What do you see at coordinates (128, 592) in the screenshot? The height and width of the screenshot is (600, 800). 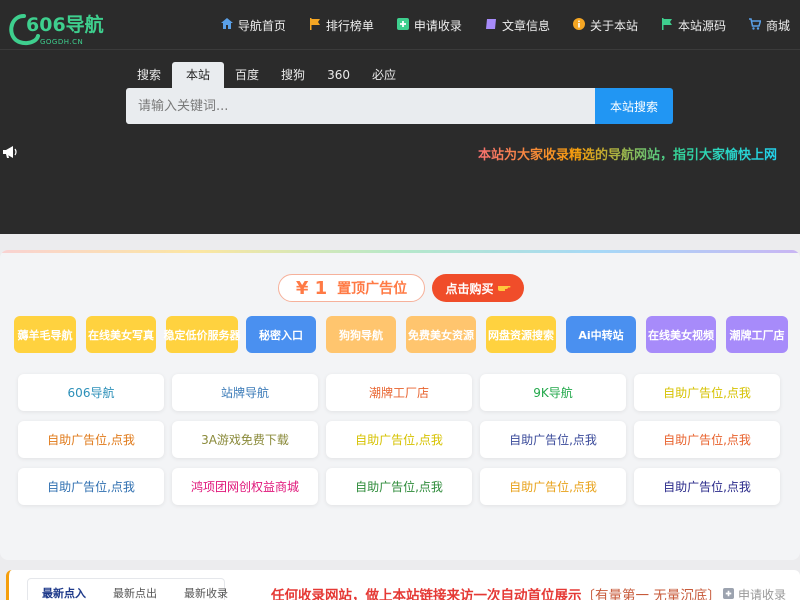 I see `tab-latest-out: 最新点出` at bounding box center [128, 592].